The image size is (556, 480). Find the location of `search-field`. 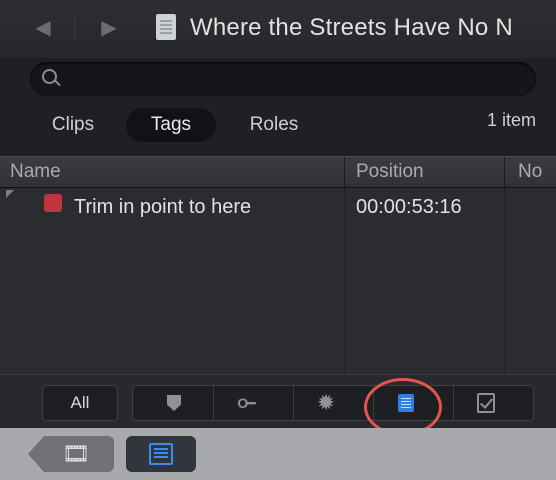

search-field is located at coordinates (283, 79).